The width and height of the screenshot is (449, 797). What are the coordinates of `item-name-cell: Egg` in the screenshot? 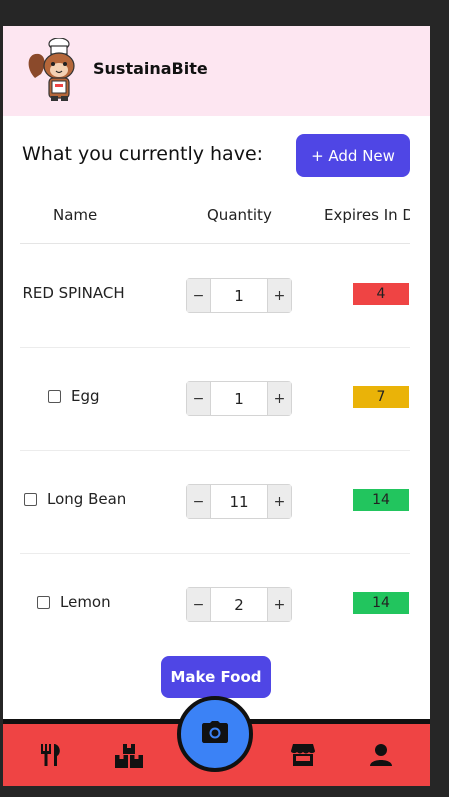 It's located at (74, 396).